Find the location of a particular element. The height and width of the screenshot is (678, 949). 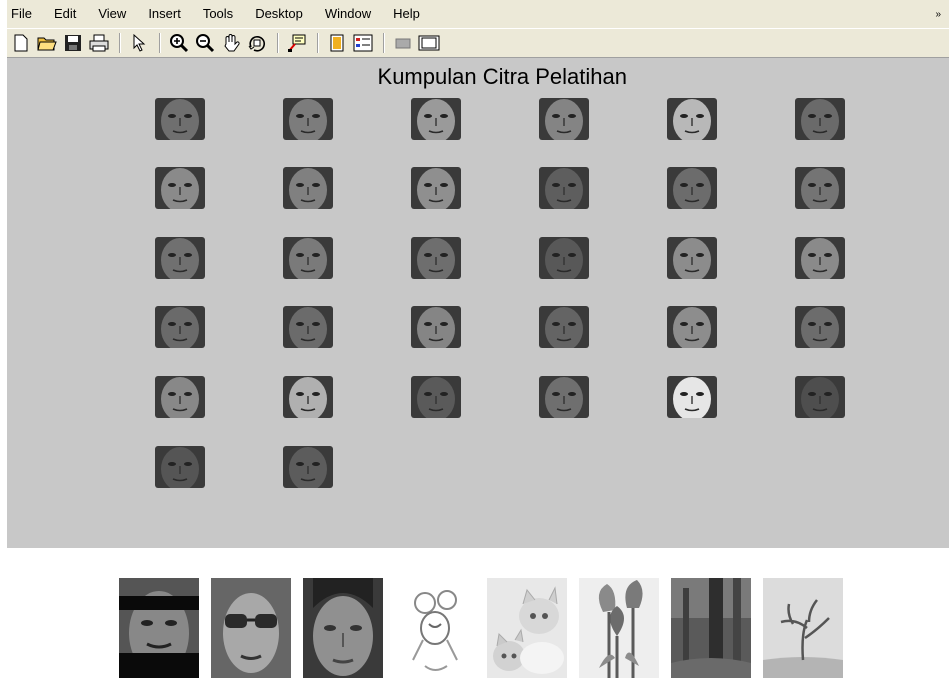

data-cursor-icon is located at coordinates (297, 43).